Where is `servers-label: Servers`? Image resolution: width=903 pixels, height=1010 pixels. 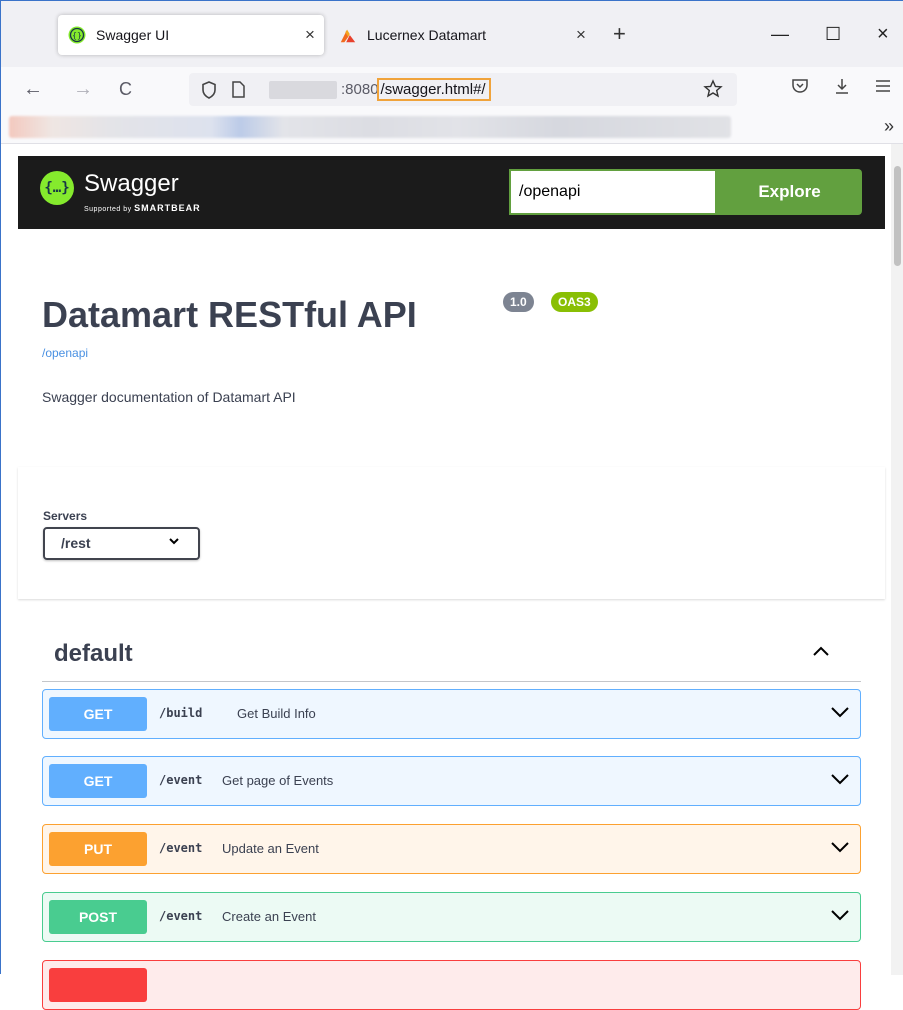 servers-label: Servers is located at coordinates (65, 516).